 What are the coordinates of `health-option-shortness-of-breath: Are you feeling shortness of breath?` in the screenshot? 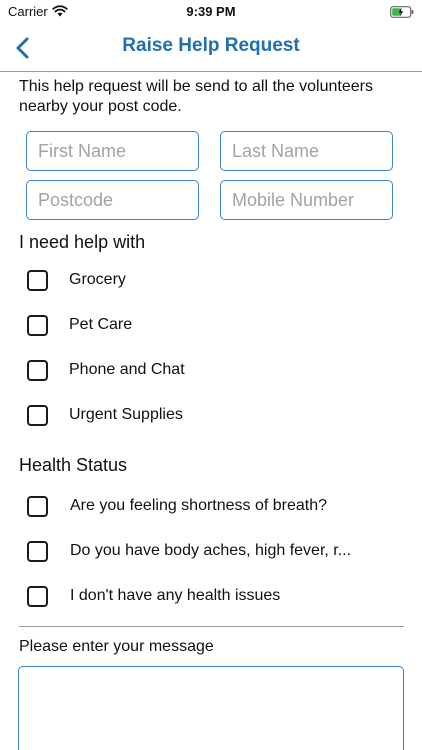 It's located at (212, 507).